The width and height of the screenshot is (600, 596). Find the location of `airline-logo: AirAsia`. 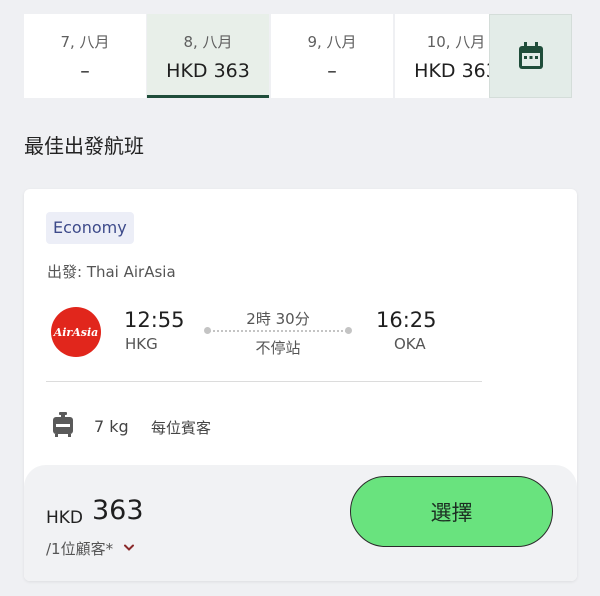

airline-logo: AirAsia is located at coordinates (76, 332).